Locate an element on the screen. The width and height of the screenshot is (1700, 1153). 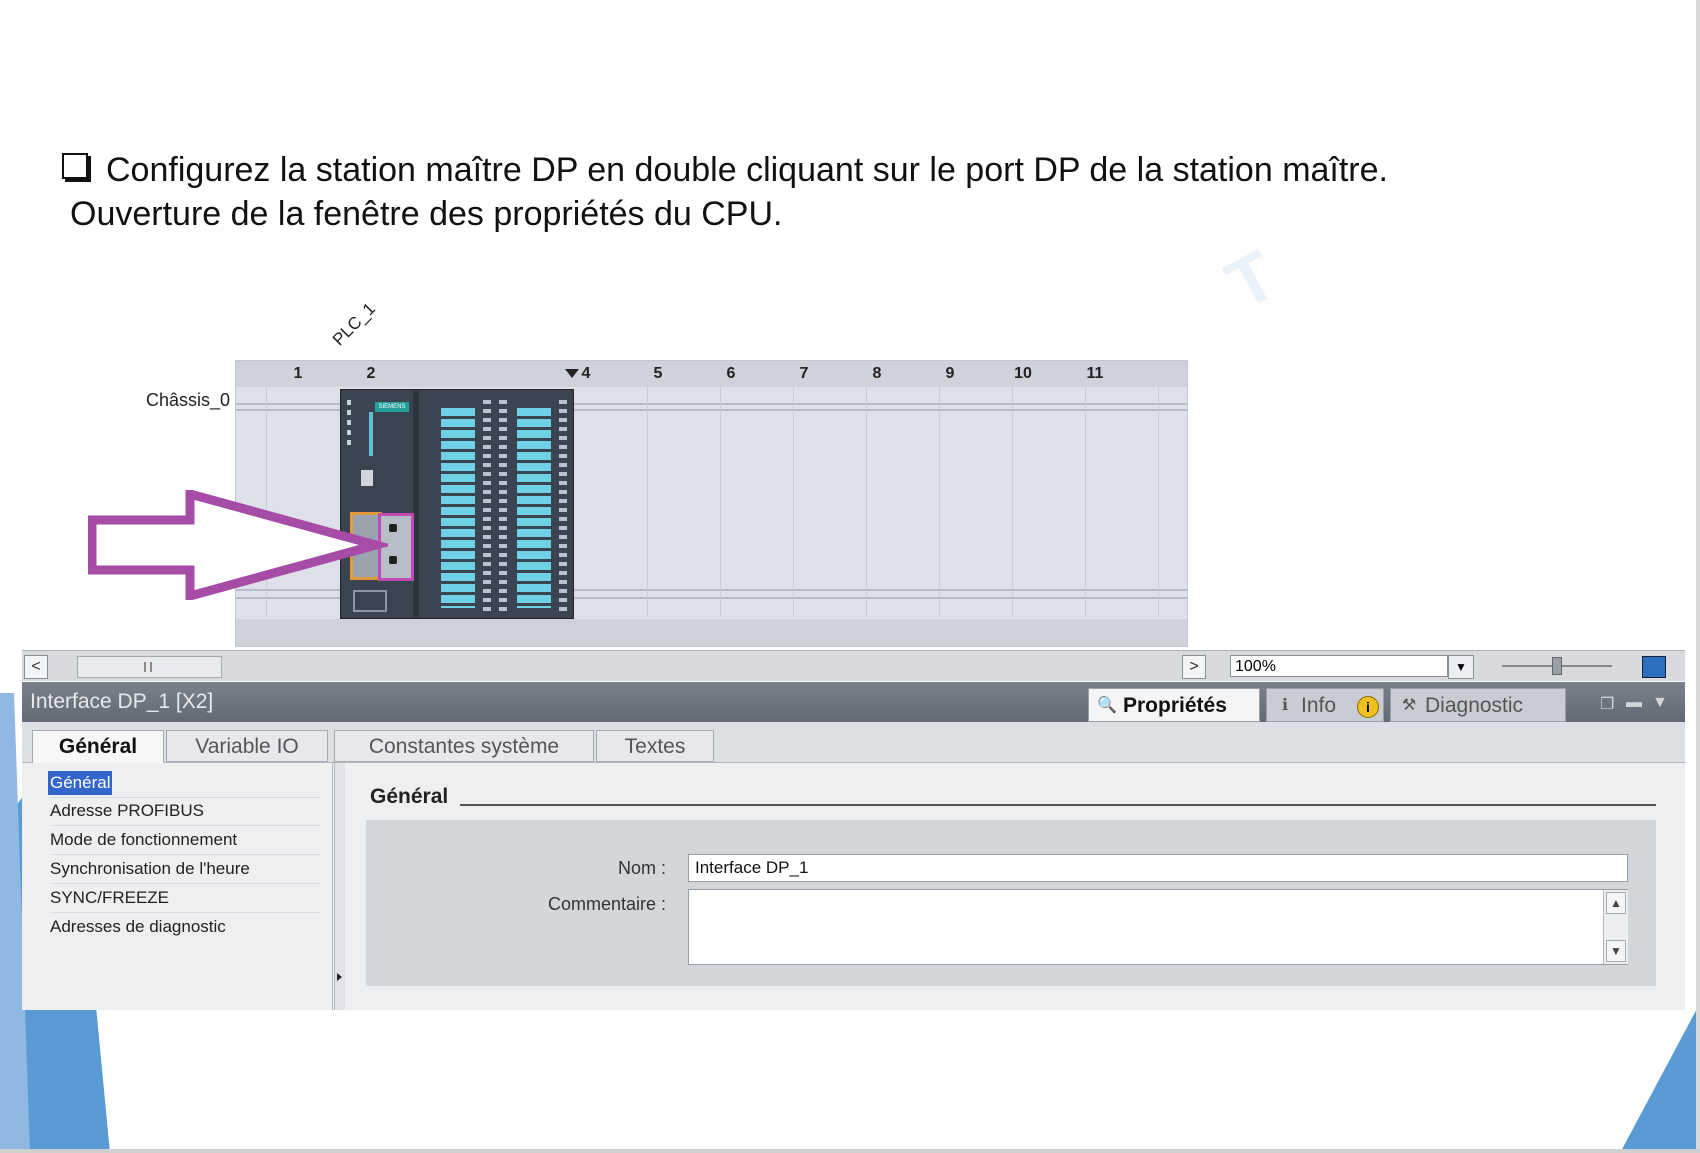
slide-edge-bottom is located at coordinates (850, 1151).